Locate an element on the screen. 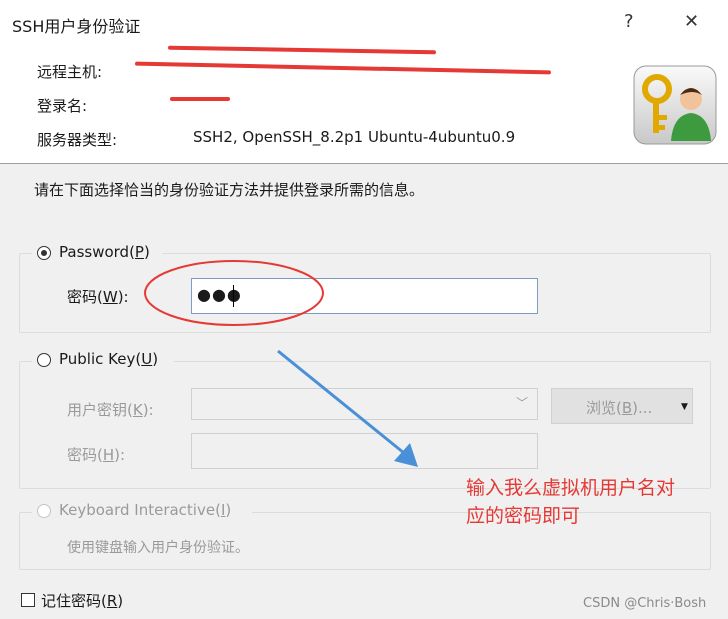 This screenshot has width=728, height=619. public-key-radio-label: Public Key(U) is located at coordinates (108, 359).